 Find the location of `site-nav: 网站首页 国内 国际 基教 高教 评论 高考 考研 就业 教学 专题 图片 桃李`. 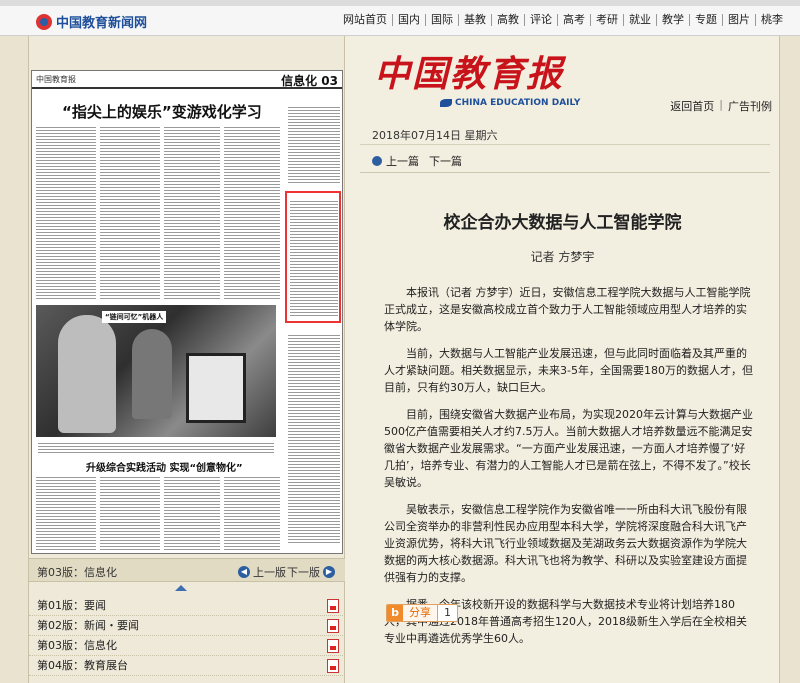

site-nav: 网站首页 国内 国际 基教 高教 评论 高考 考研 就业 教学 专题 图片 桃李 is located at coordinates (563, 20).